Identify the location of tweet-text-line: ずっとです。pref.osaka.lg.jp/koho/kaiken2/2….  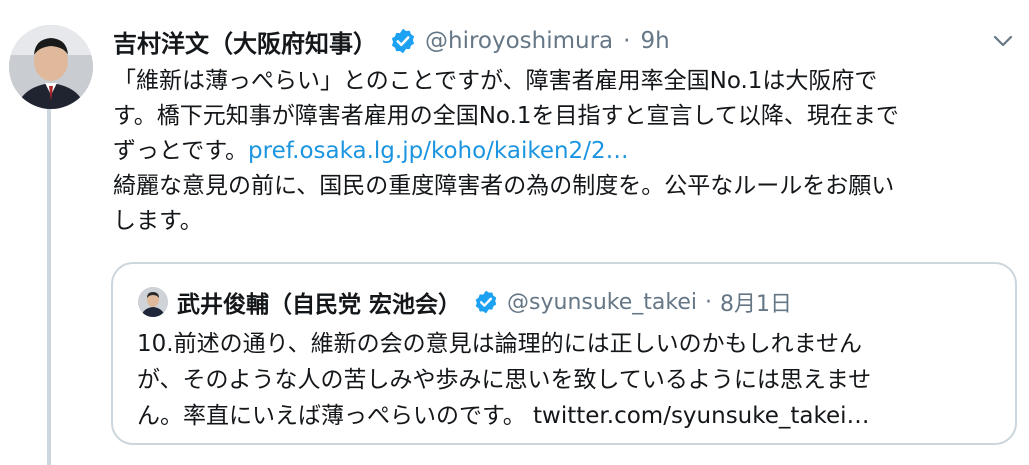
(563, 151).